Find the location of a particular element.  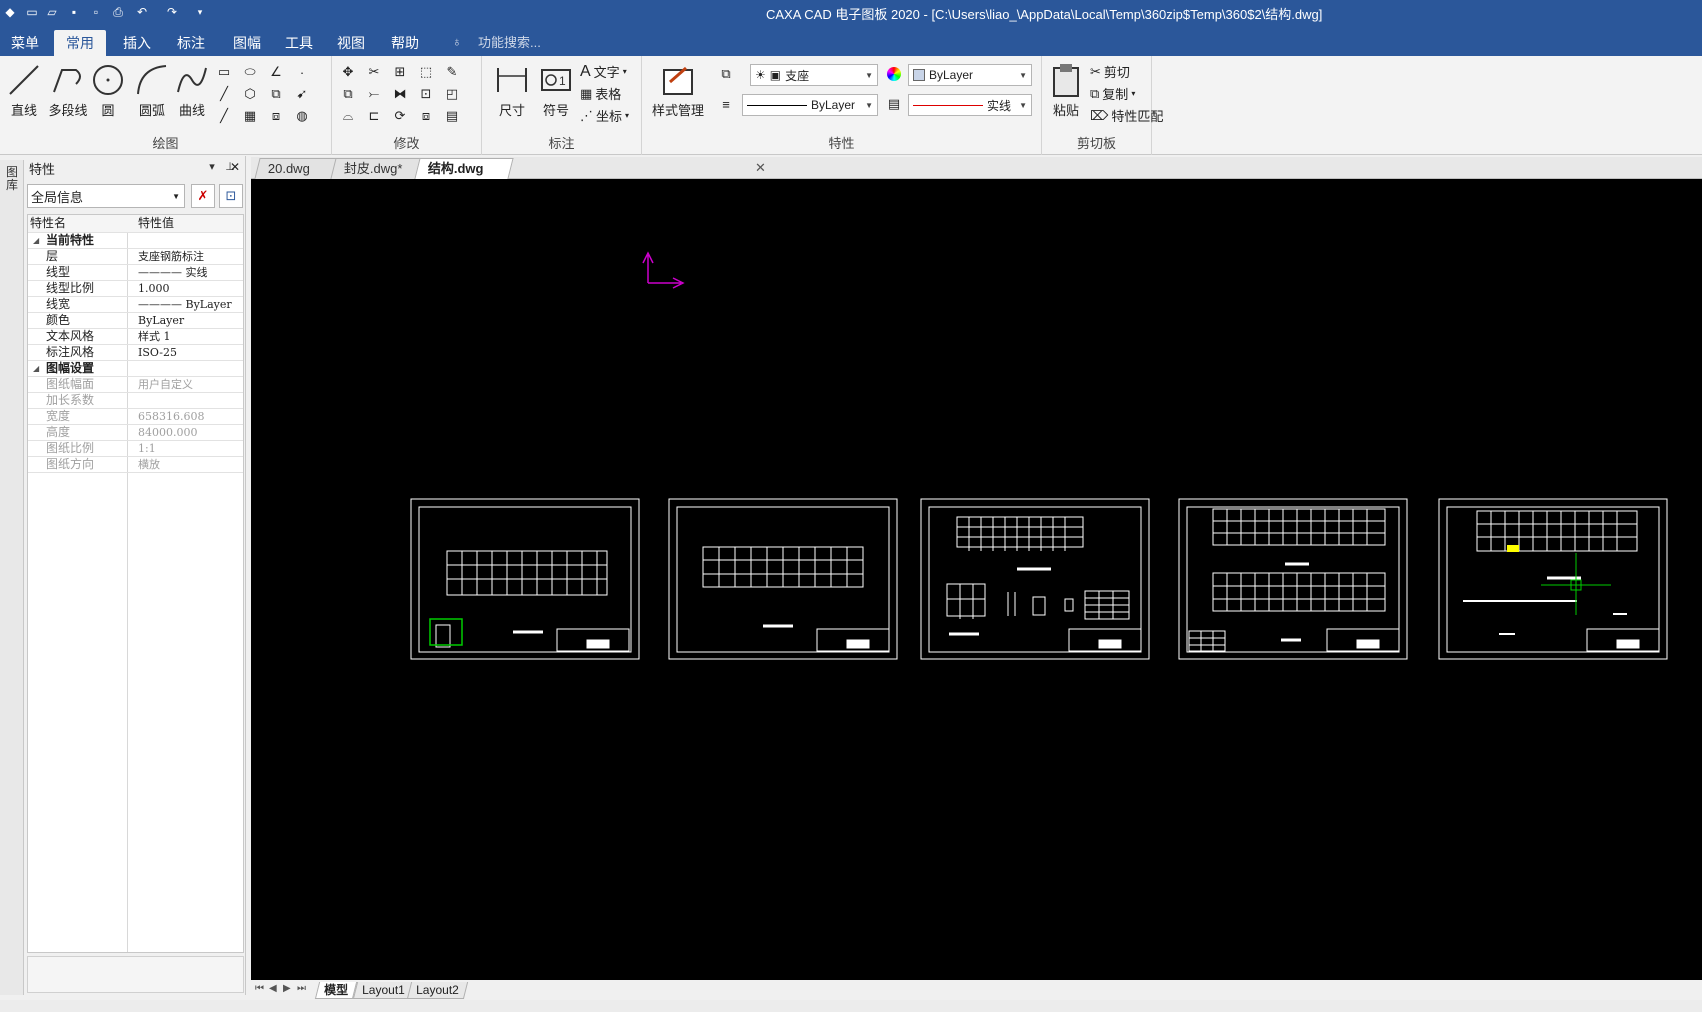

property-row: 图纸比例 1:1 is located at coordinates (135, 449).